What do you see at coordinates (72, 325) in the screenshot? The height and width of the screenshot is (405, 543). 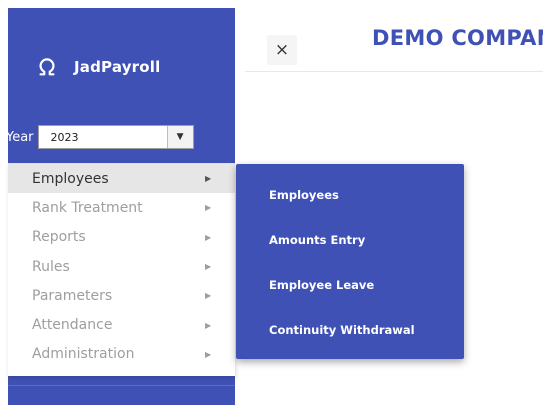 I see `menu-item-label: Attendance` at bounding box center [72, 325].